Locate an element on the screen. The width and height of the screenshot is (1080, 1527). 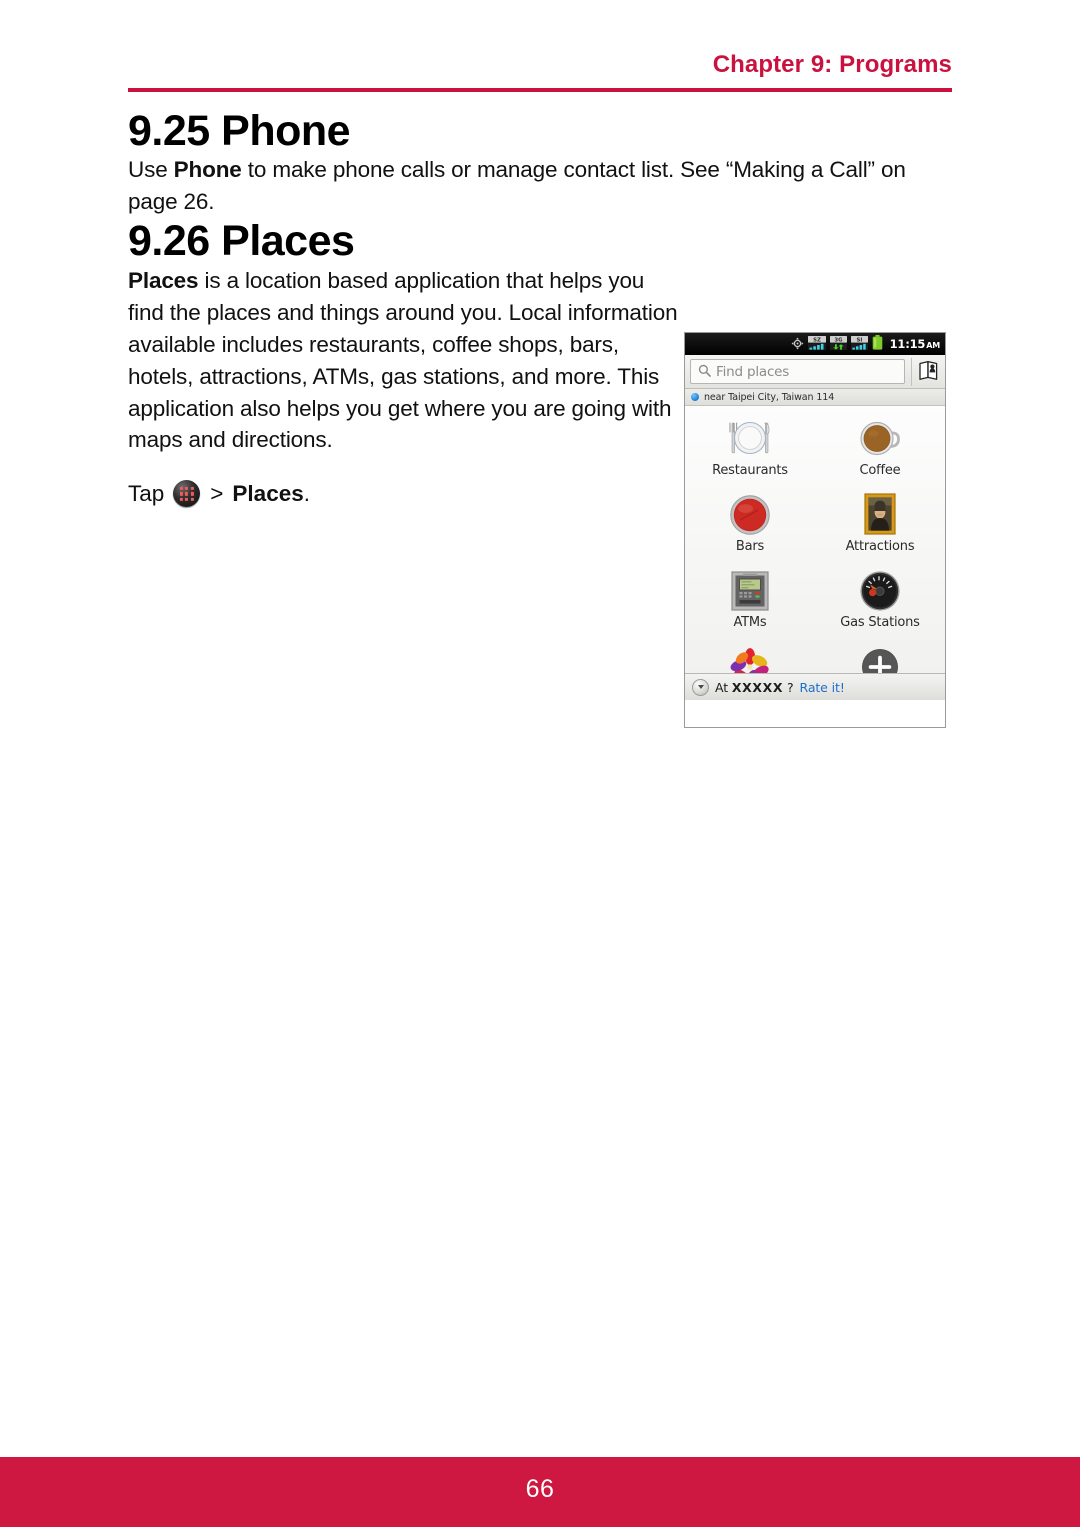
paragraph-places-bold: Places is located at coordinates (163, 280).